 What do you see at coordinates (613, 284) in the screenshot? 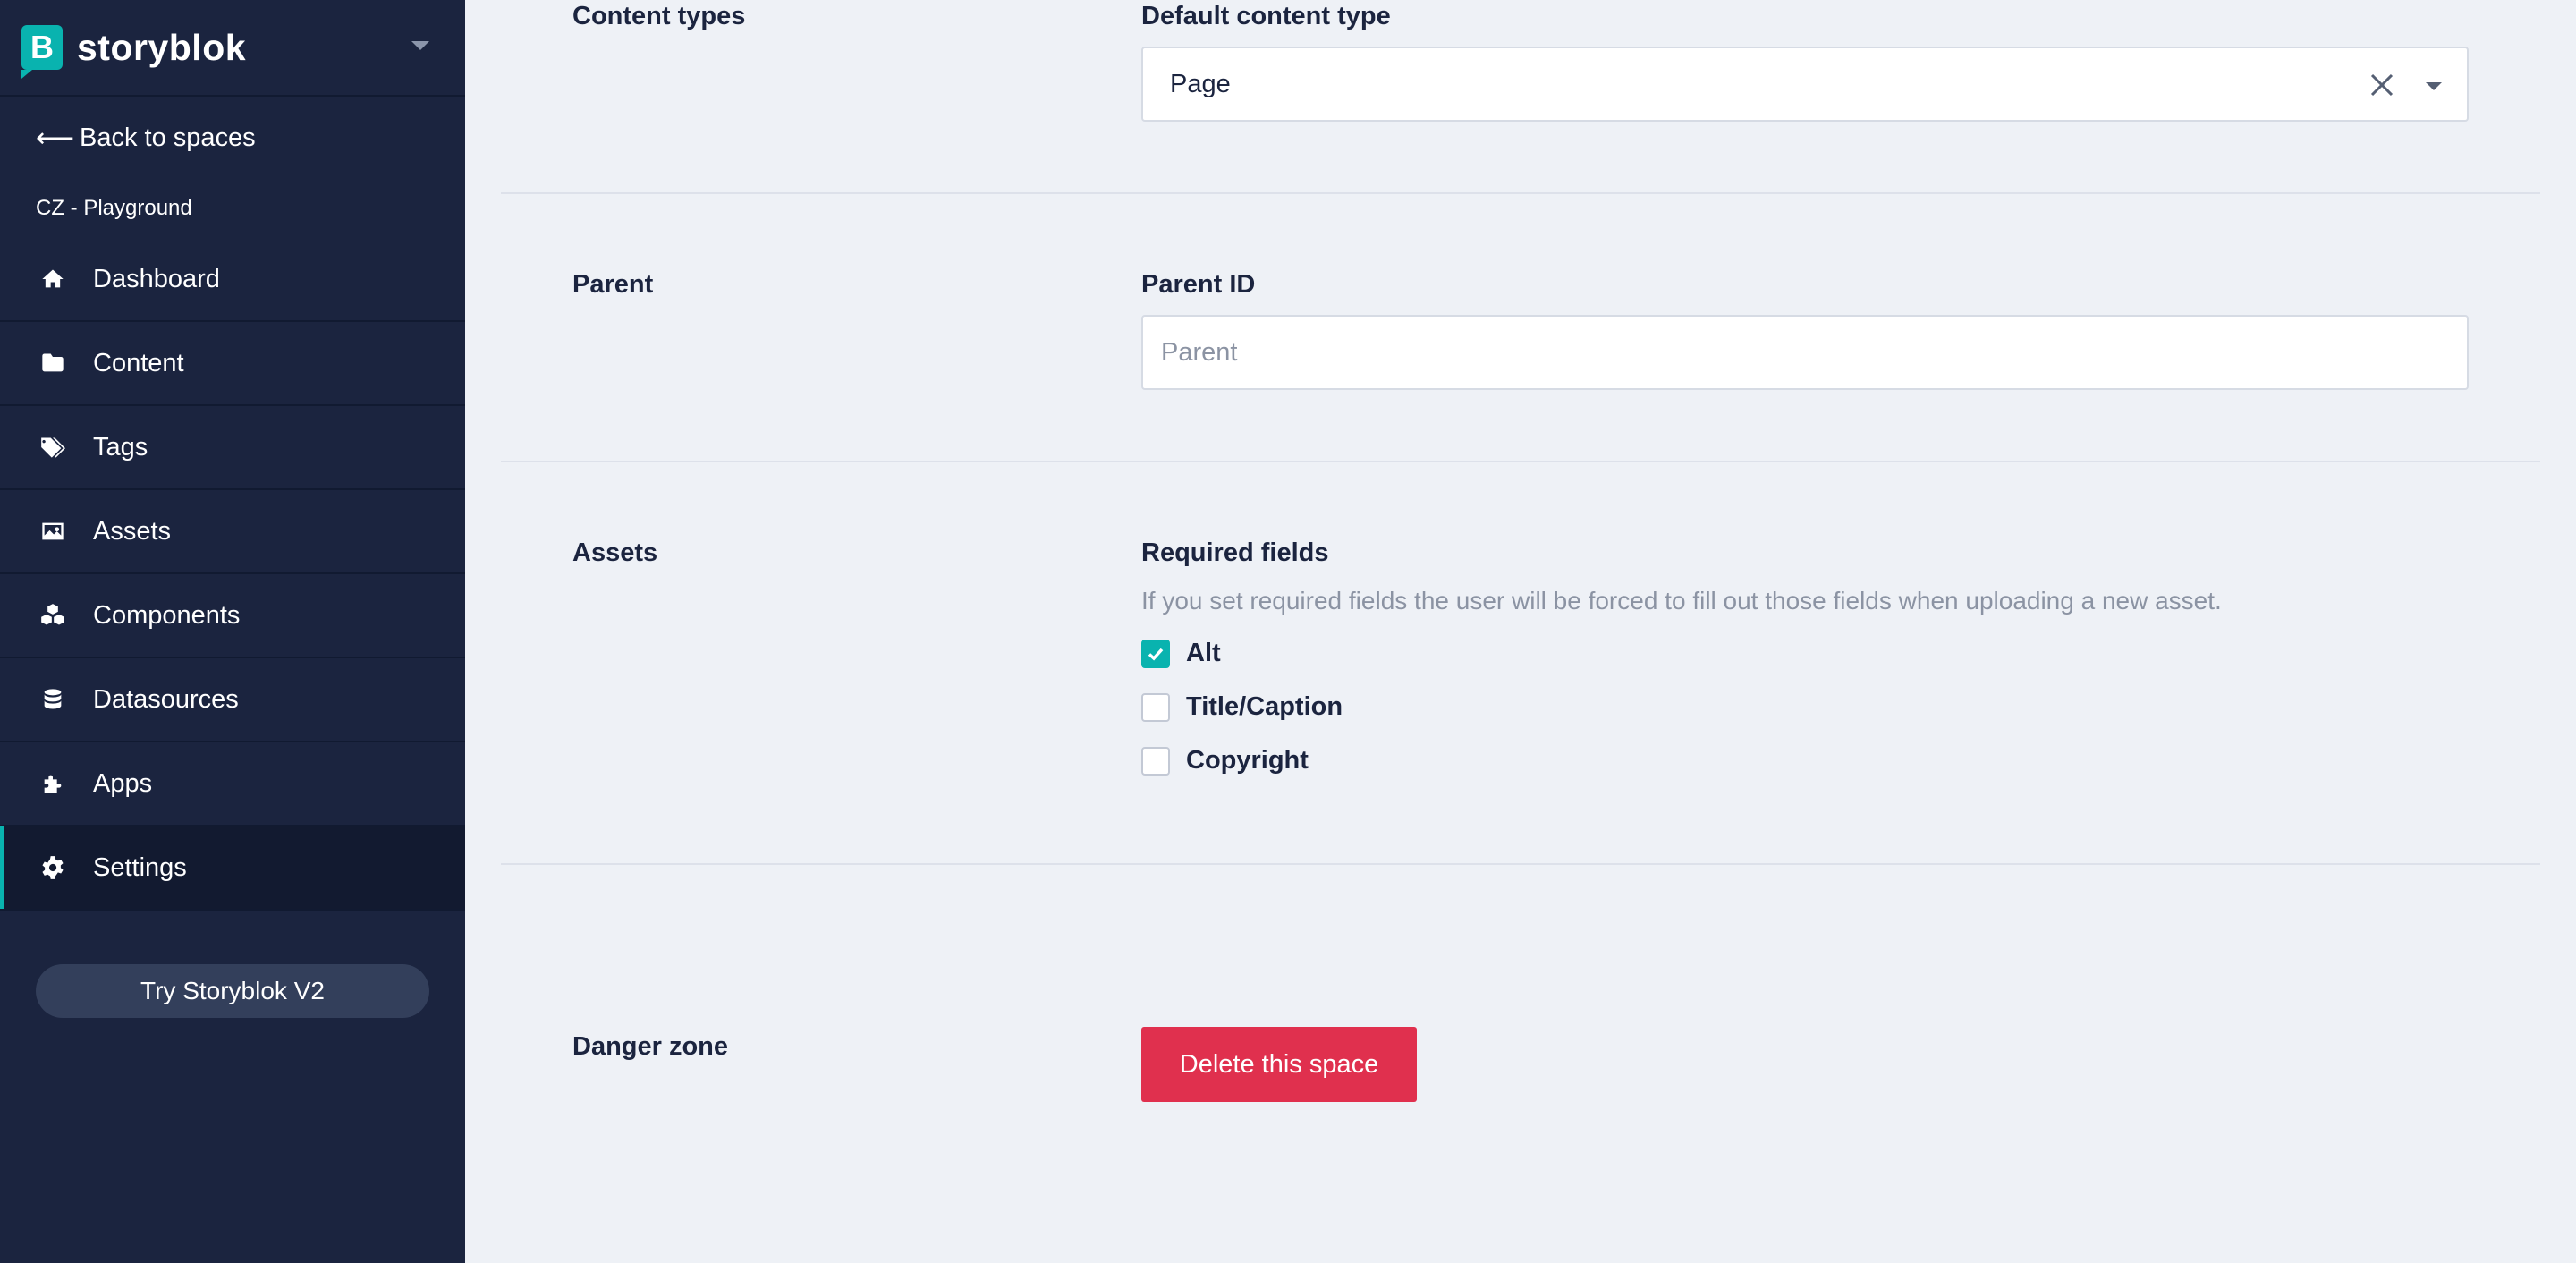
I see `parent-section-label: Parent` at bounding box center [613, 284].